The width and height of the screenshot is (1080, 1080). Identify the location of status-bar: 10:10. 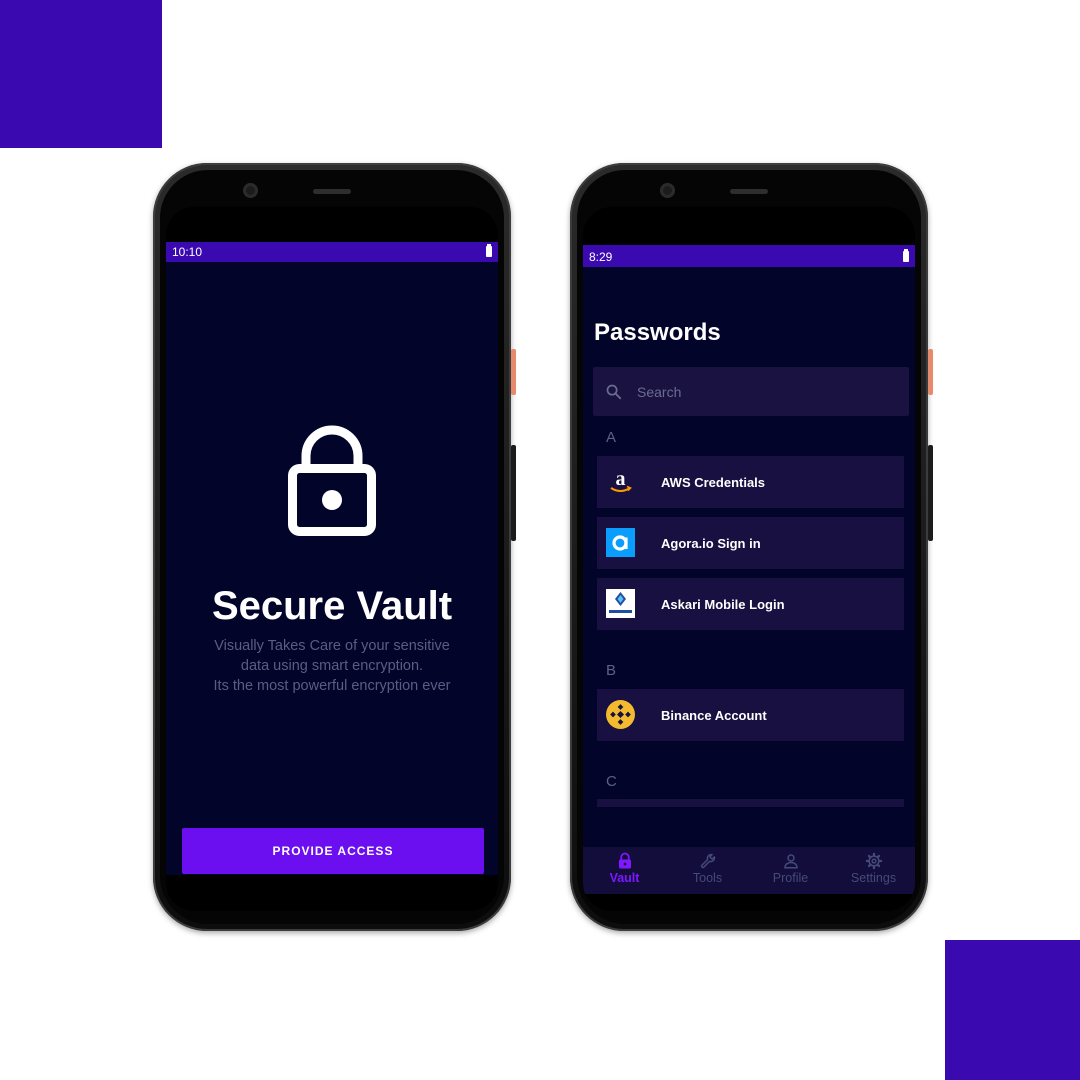
(332, 252).